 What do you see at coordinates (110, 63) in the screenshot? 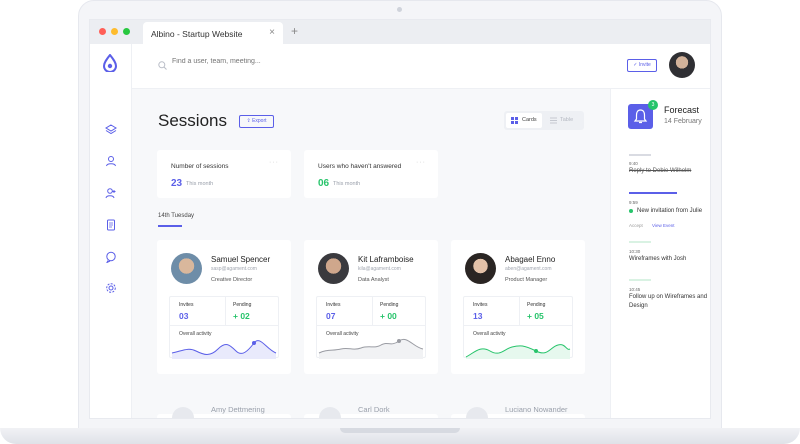
I see `logo-icon` at bounding box center [110, 63].